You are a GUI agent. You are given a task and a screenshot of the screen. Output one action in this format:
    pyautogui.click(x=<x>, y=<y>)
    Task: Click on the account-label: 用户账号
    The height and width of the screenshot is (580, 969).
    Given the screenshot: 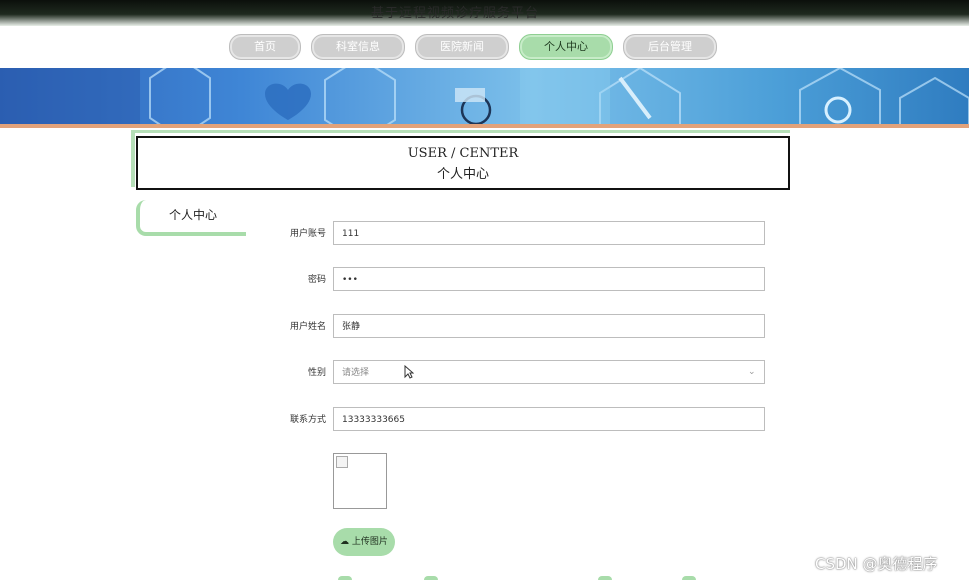 What is the action you would take?
    pyautogui.click(x=307, y=234)
    